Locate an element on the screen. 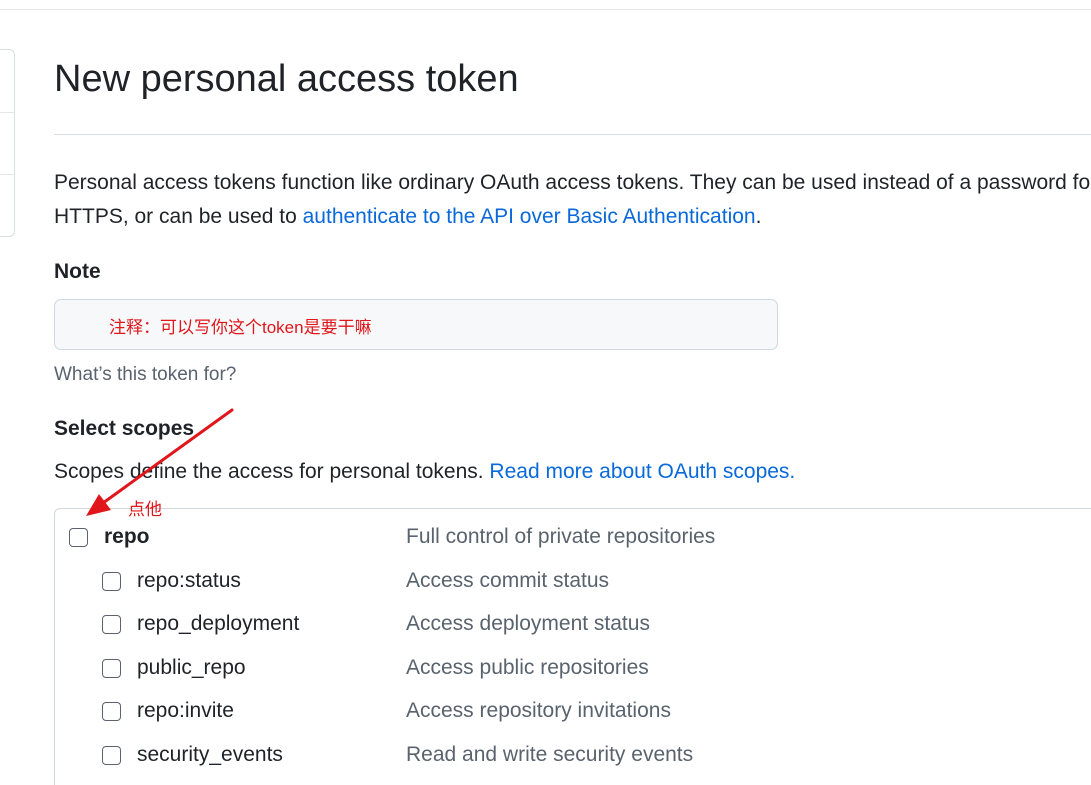 The image size is (1091, 785). settings-side-nav is located at coordinates (7, 143).